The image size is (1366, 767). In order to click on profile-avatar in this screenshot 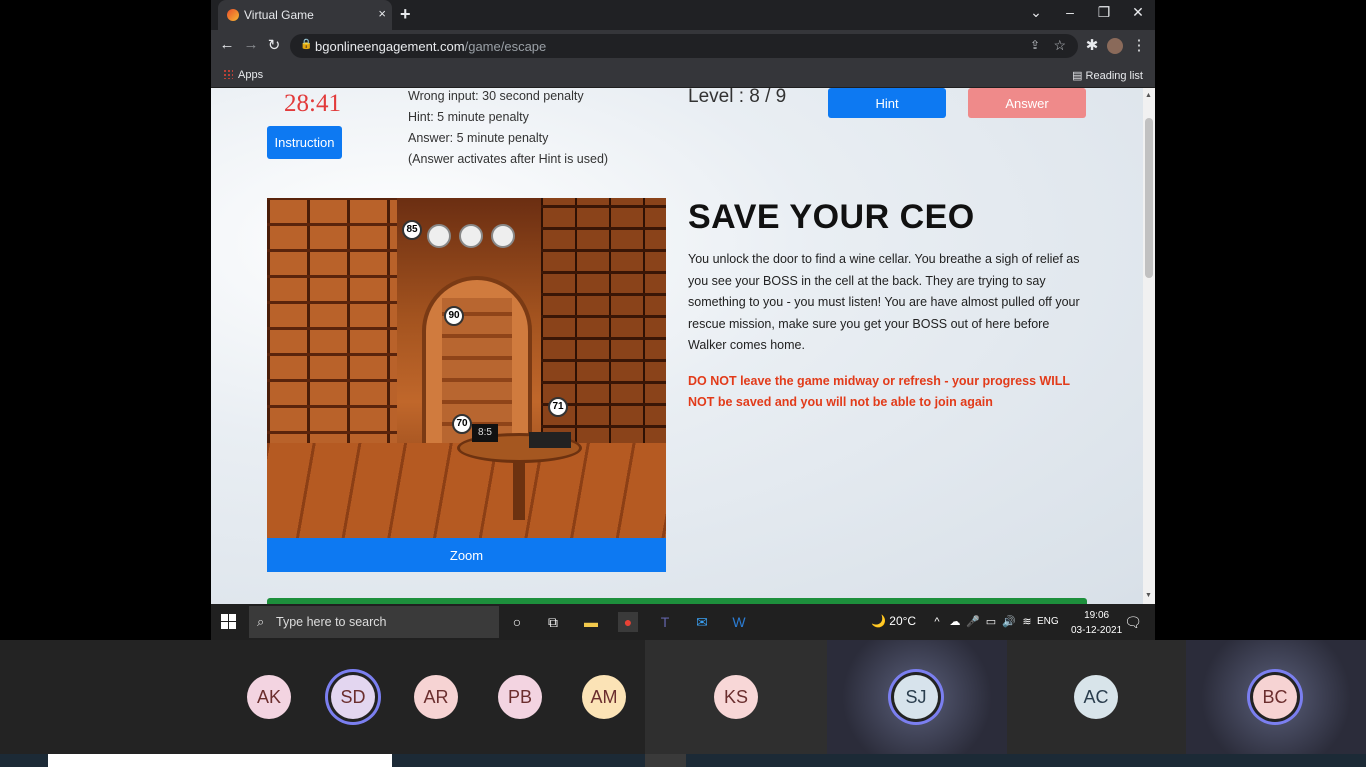, I will do `click(1115, 46)`.